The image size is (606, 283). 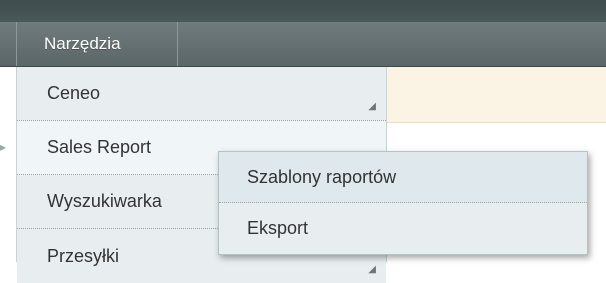 What do you see at coordinates (201, 94) in the screenshot?
I see `menu-item-ceneo: Ceneo ◢` at bounding box center [201, 94].